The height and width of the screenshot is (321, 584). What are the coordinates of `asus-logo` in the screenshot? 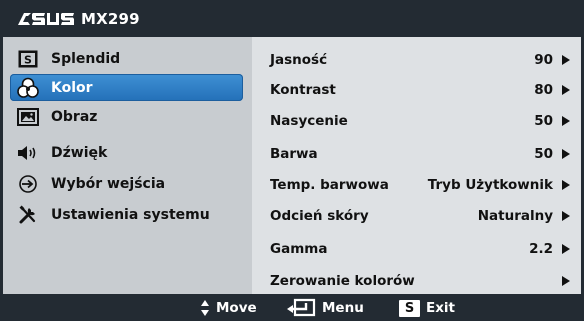 It's located at (46, 19).